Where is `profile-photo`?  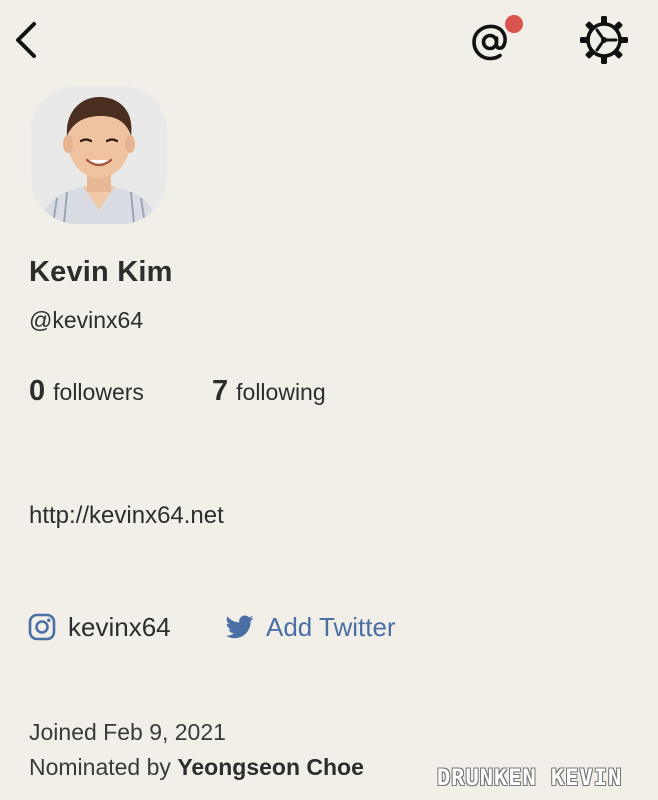 profile-photo is located at coordinates (99, 155).